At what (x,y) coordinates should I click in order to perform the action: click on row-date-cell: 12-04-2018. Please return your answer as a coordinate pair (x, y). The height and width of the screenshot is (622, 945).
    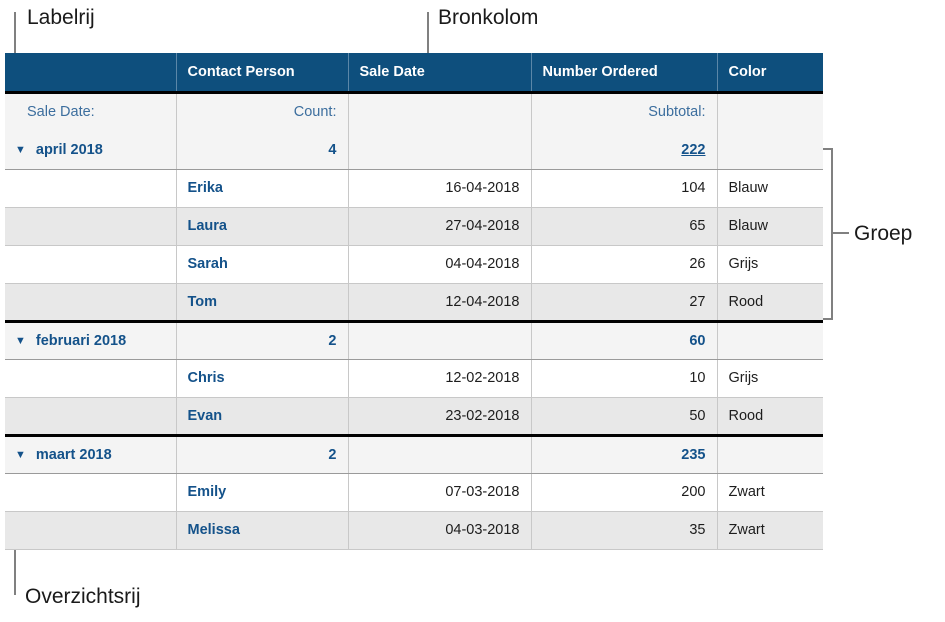
    Looking at the image, I should click on (440, 303).